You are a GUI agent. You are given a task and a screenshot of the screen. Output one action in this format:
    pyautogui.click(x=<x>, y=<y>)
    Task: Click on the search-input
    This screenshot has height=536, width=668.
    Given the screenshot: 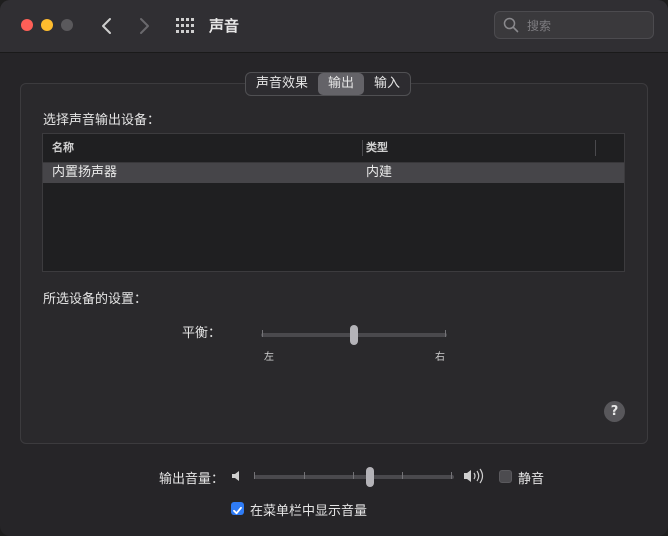 What is the action you would take?
    pyautogui.click(x=587, y=26)
    